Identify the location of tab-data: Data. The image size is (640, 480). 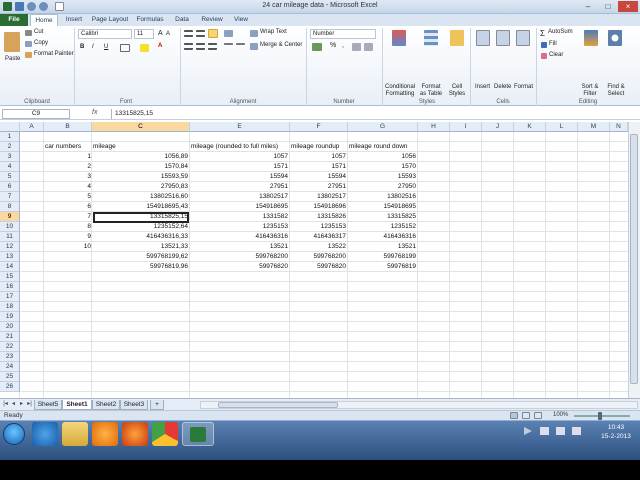
(182, 20).